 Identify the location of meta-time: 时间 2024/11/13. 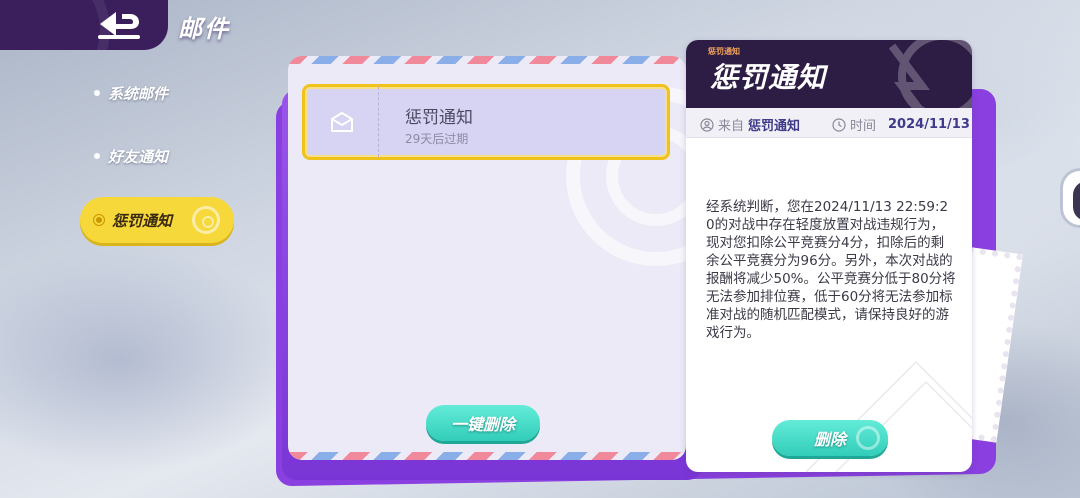
(901, 124).